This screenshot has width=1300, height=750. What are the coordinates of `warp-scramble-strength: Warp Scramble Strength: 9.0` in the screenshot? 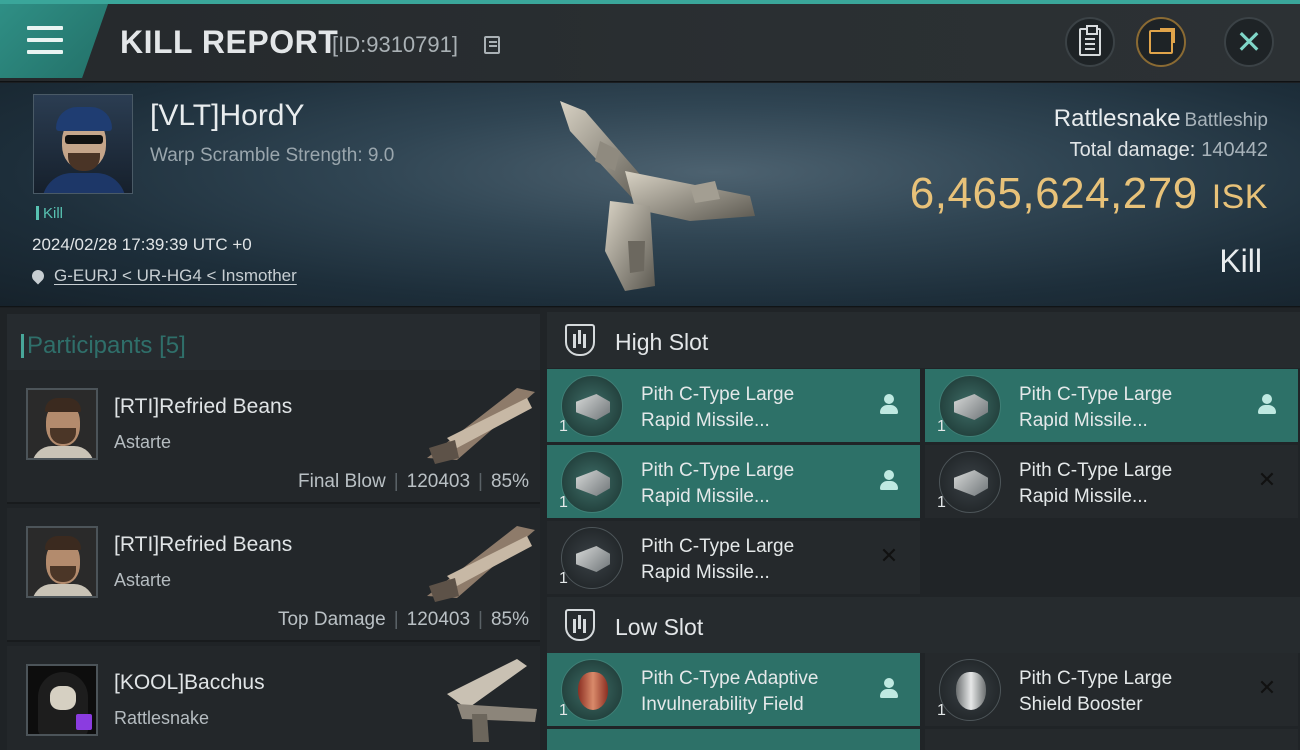 It's located at (272, 155).